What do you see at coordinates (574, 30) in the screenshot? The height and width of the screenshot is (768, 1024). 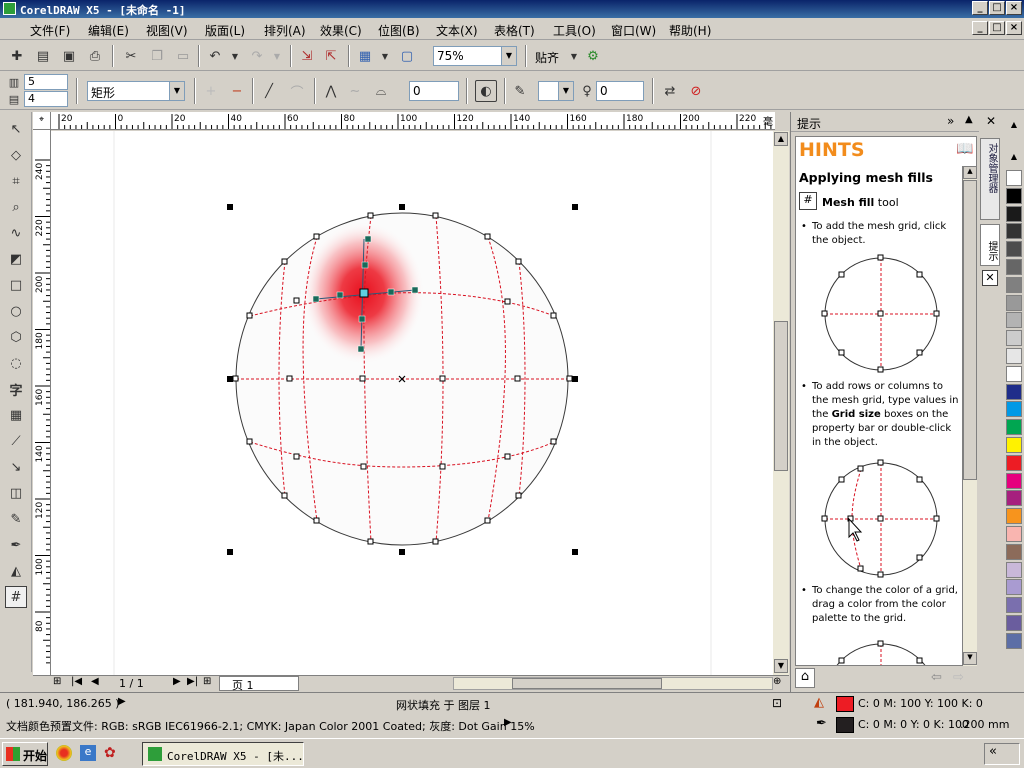 I see `menu-tools: 工具(O)` at bounding box center [574, 30].